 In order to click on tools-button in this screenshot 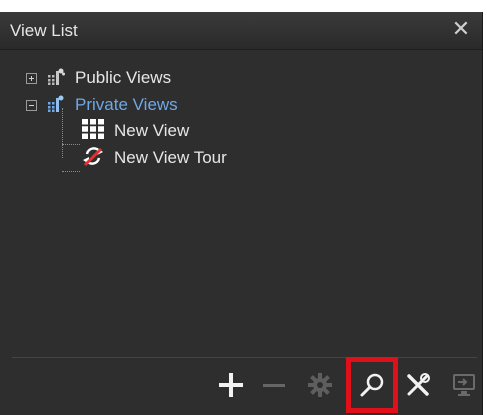, I will do `click(418, 385)`.